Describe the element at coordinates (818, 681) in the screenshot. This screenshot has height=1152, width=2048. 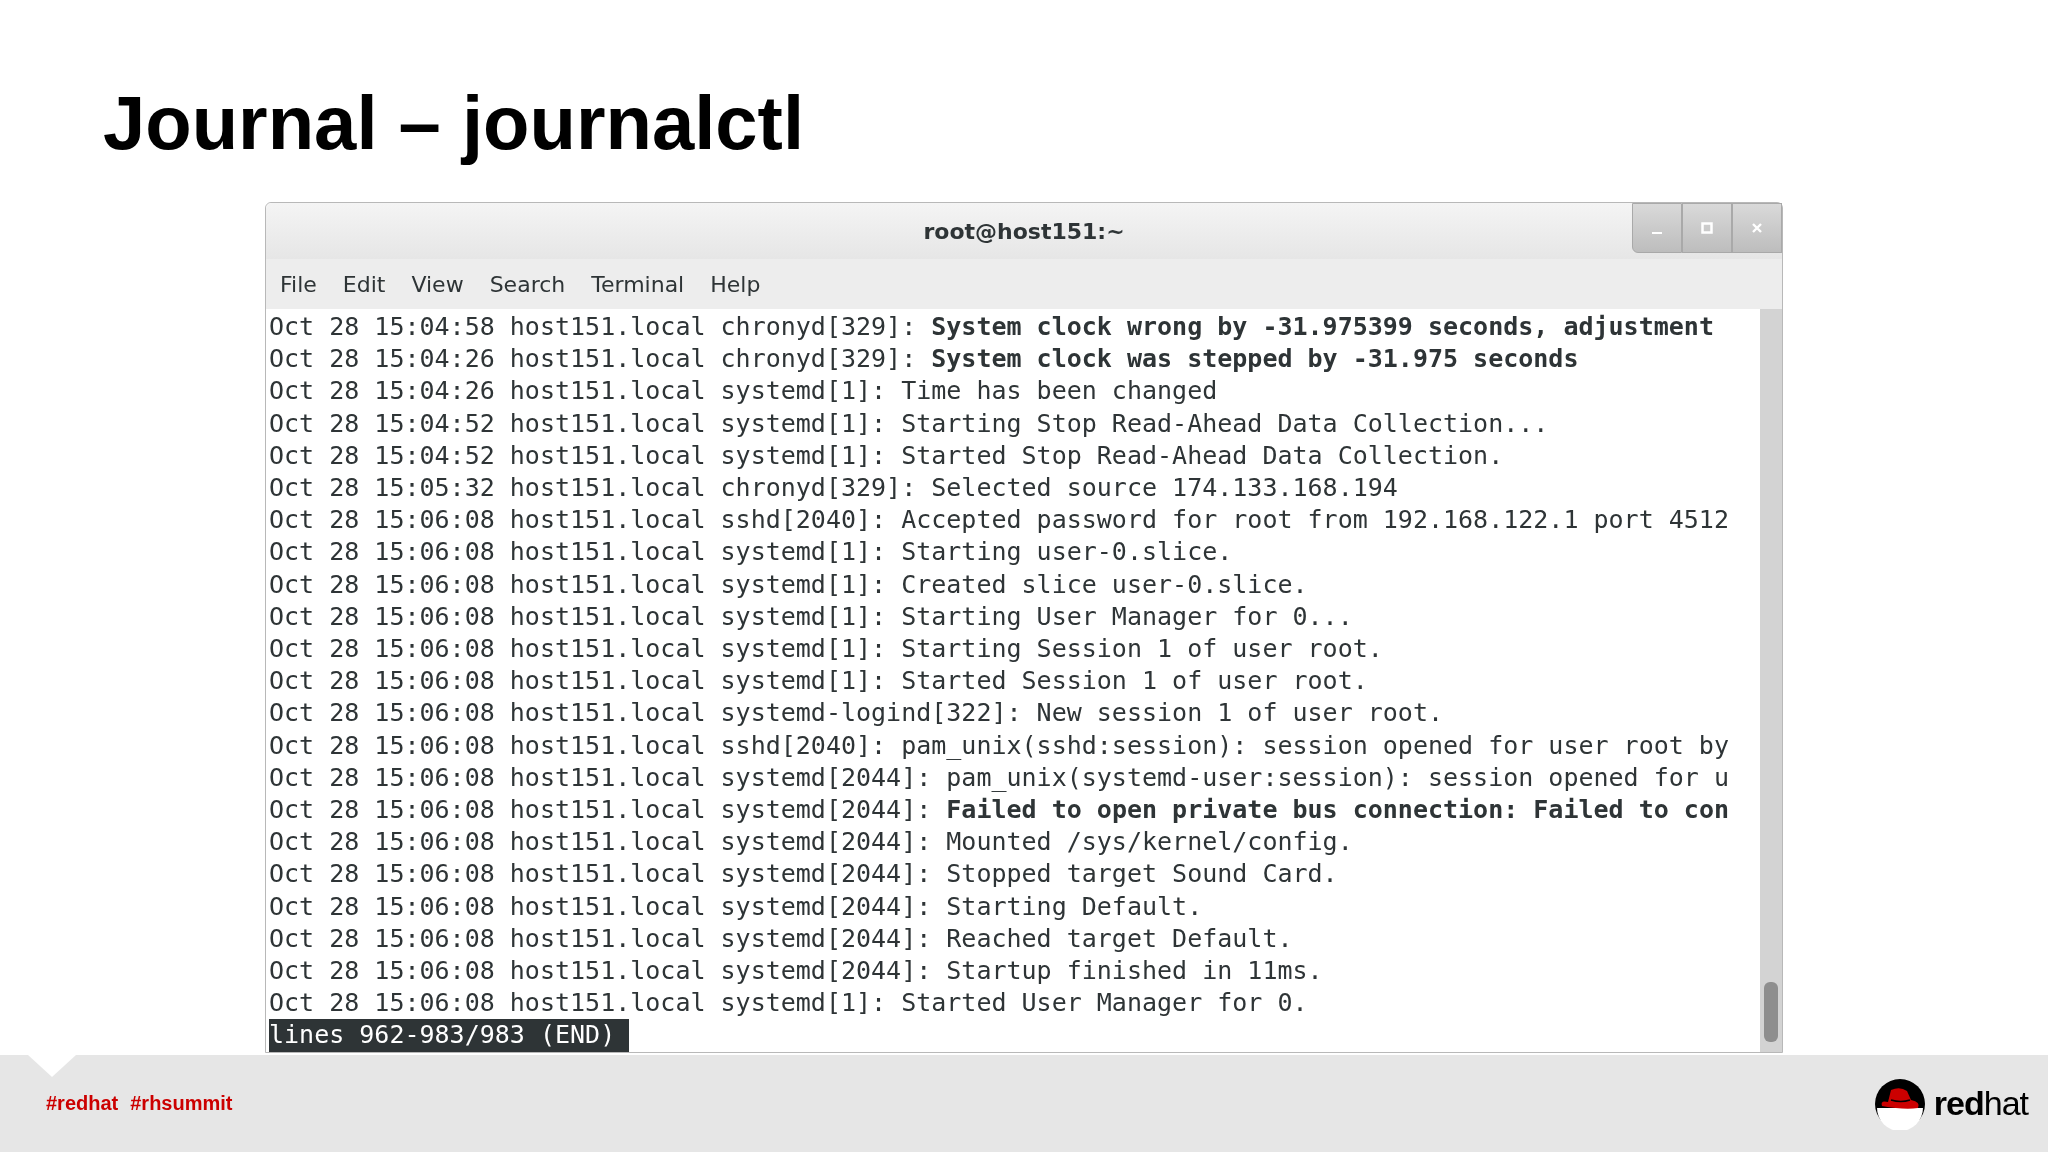
I see `log-line: Oct 28 15:06:08 host151.local systemd[1]: Started Session 1 of user root.` at that location.